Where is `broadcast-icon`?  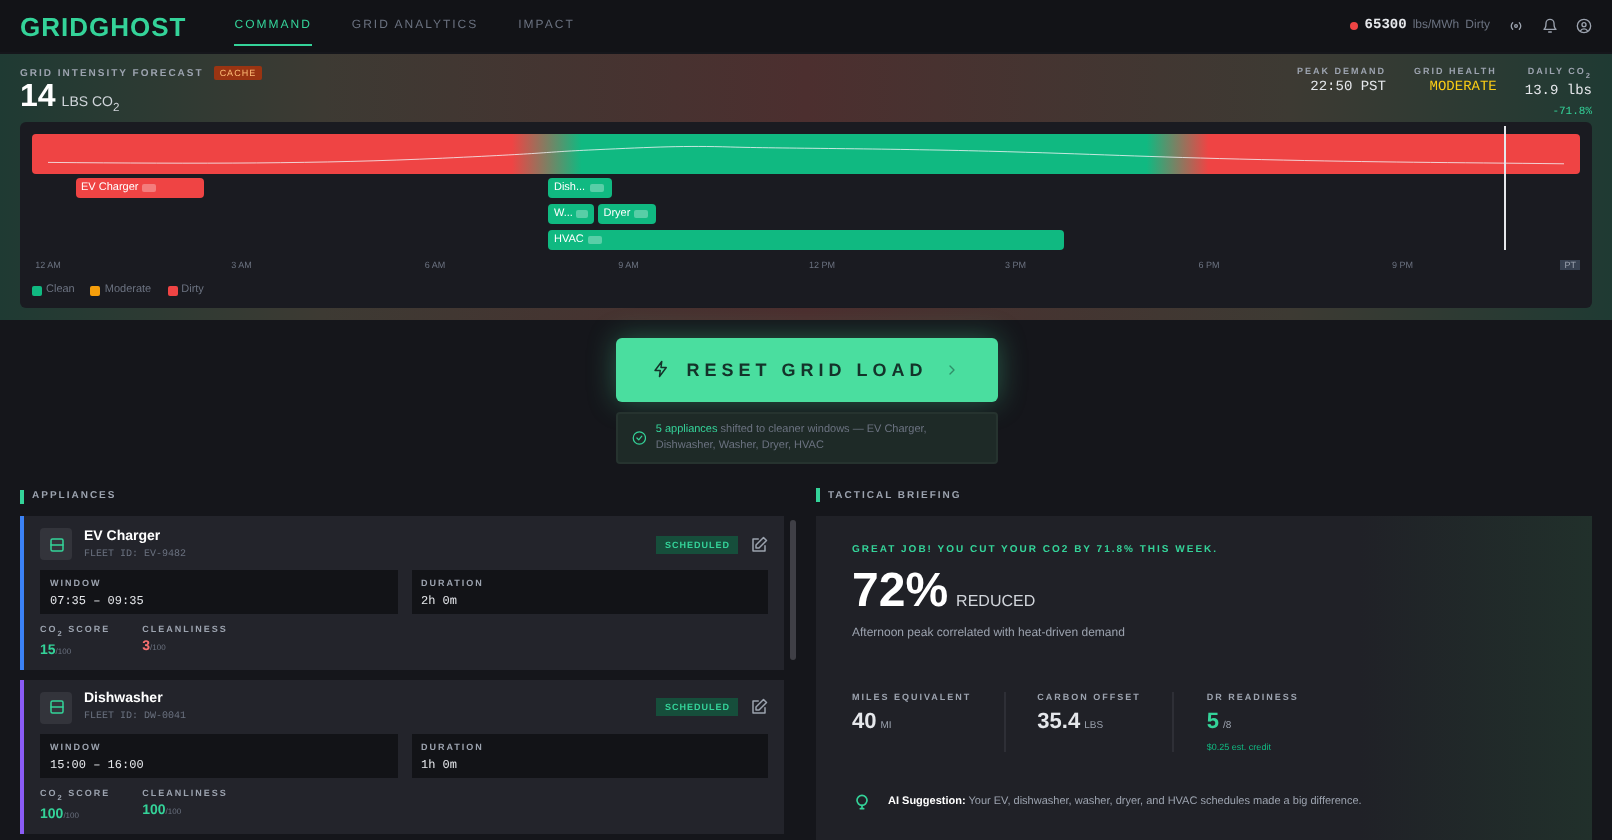
broadcast-icon is located at coordinates (1516, 26).